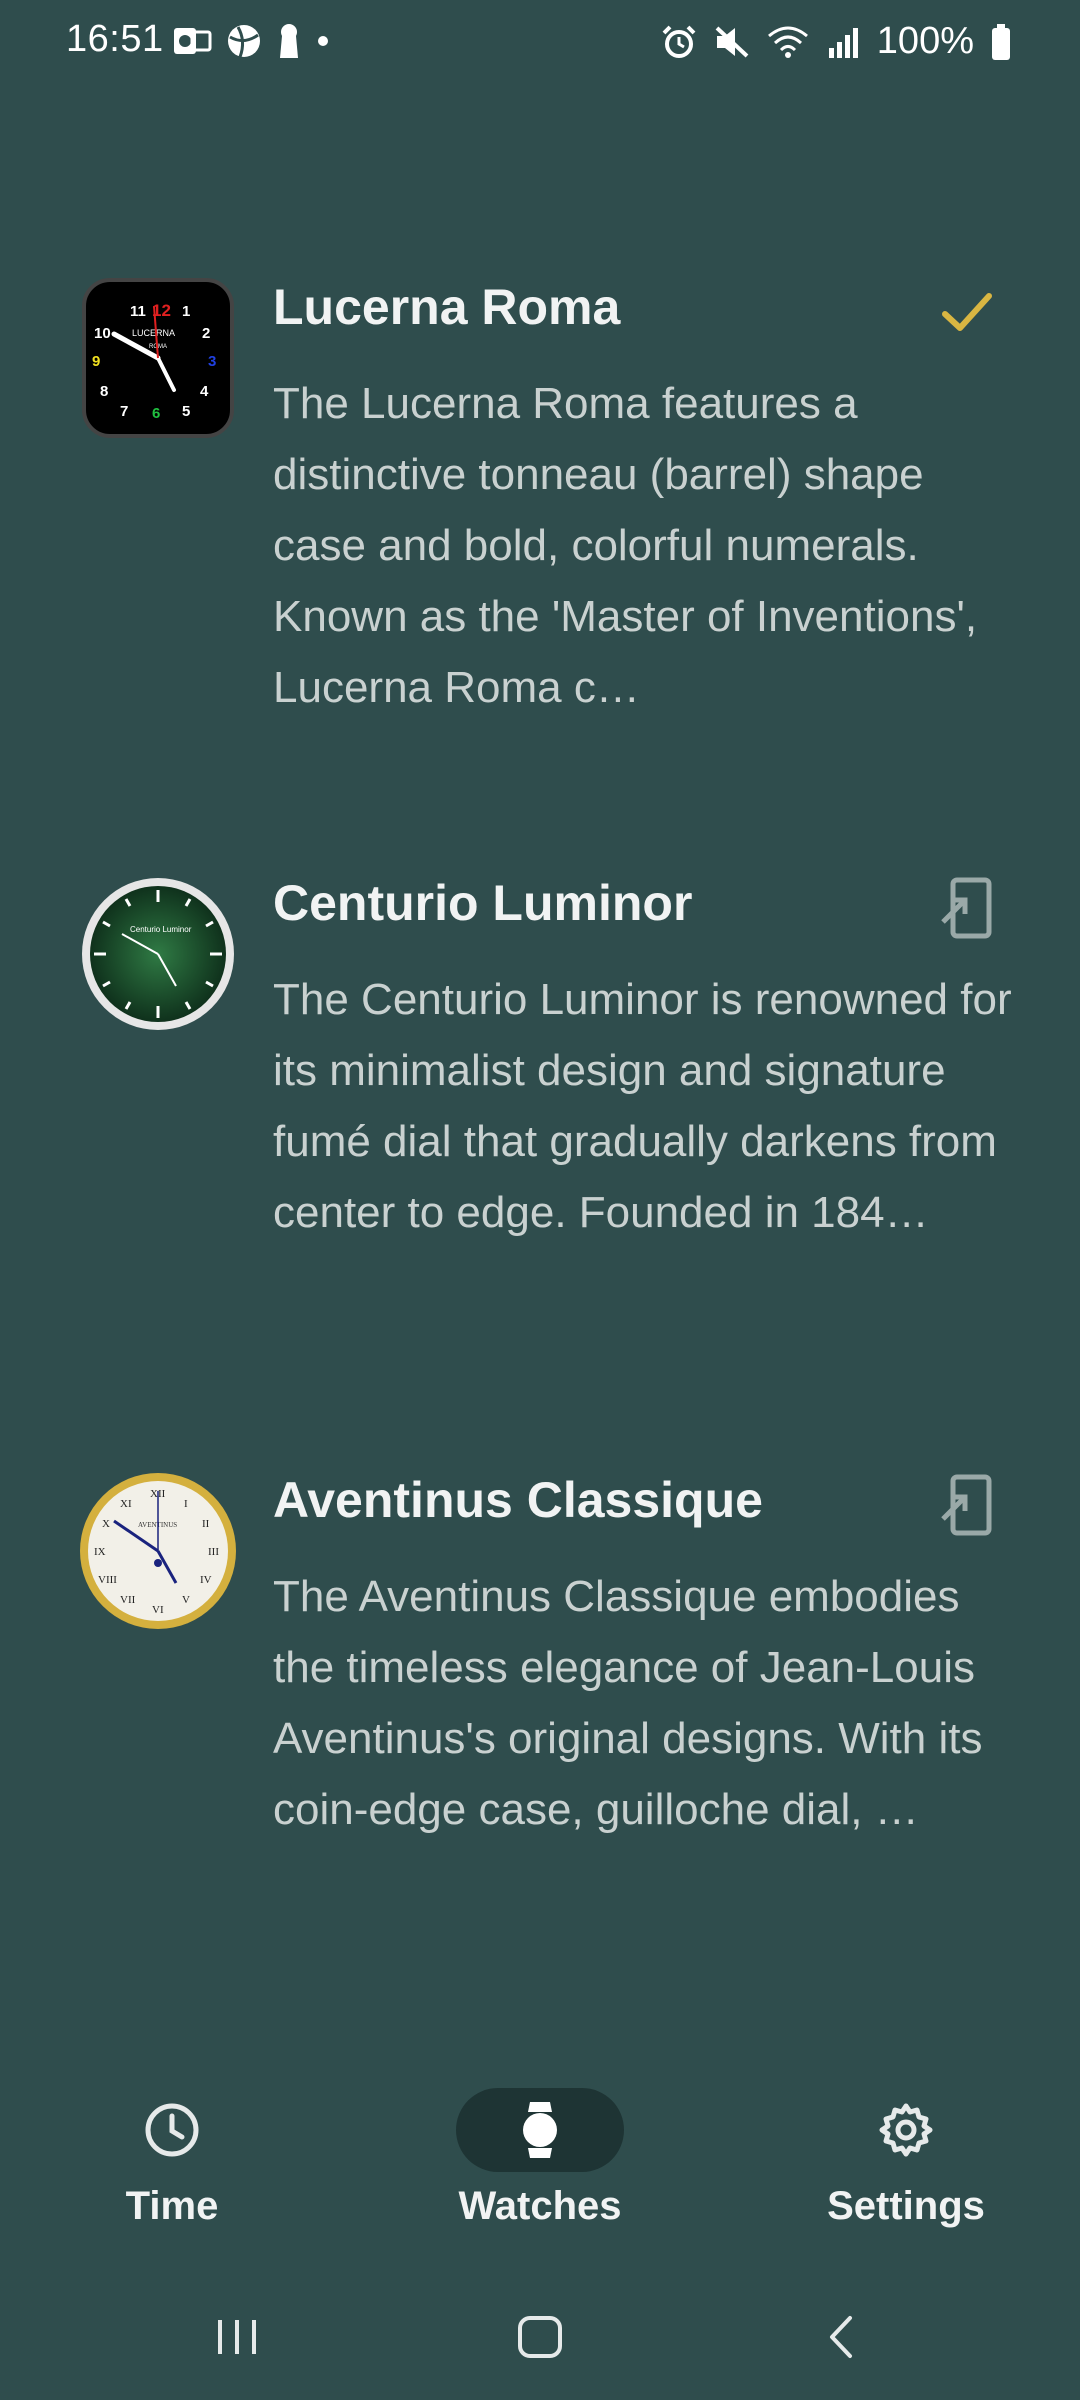 The width and height of the screenshot is (1080, 2400). What do you see at coordinates (212, 361) in the screenshot?
I see `face-numeral: 3` at bounding box center [212, 361].